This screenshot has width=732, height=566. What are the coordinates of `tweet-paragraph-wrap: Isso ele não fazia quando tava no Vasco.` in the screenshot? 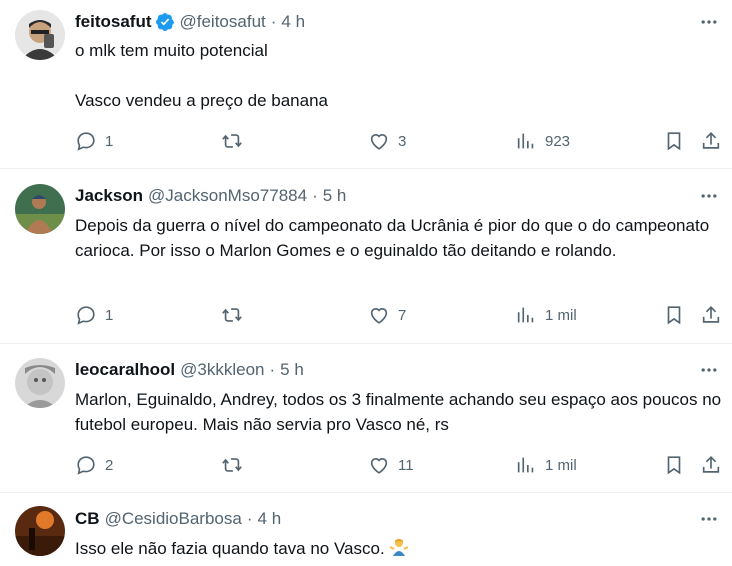 It's located at (400, 548).